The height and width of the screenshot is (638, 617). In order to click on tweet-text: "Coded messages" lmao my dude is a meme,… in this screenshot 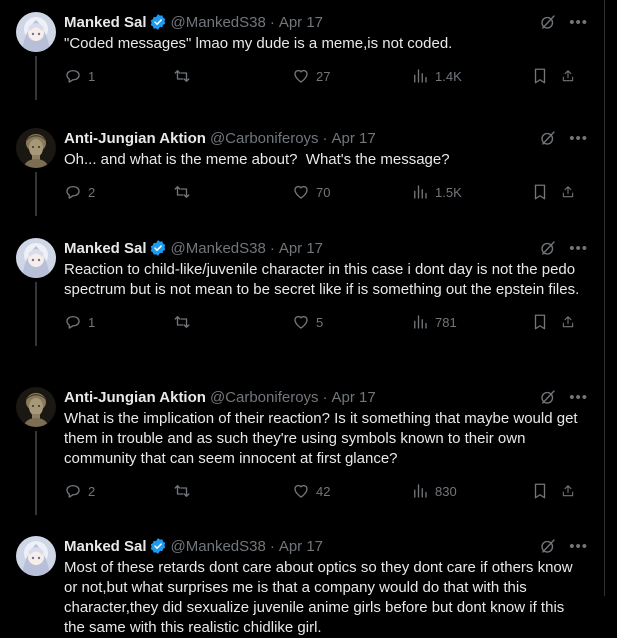, I will do `click(258, 43)`.